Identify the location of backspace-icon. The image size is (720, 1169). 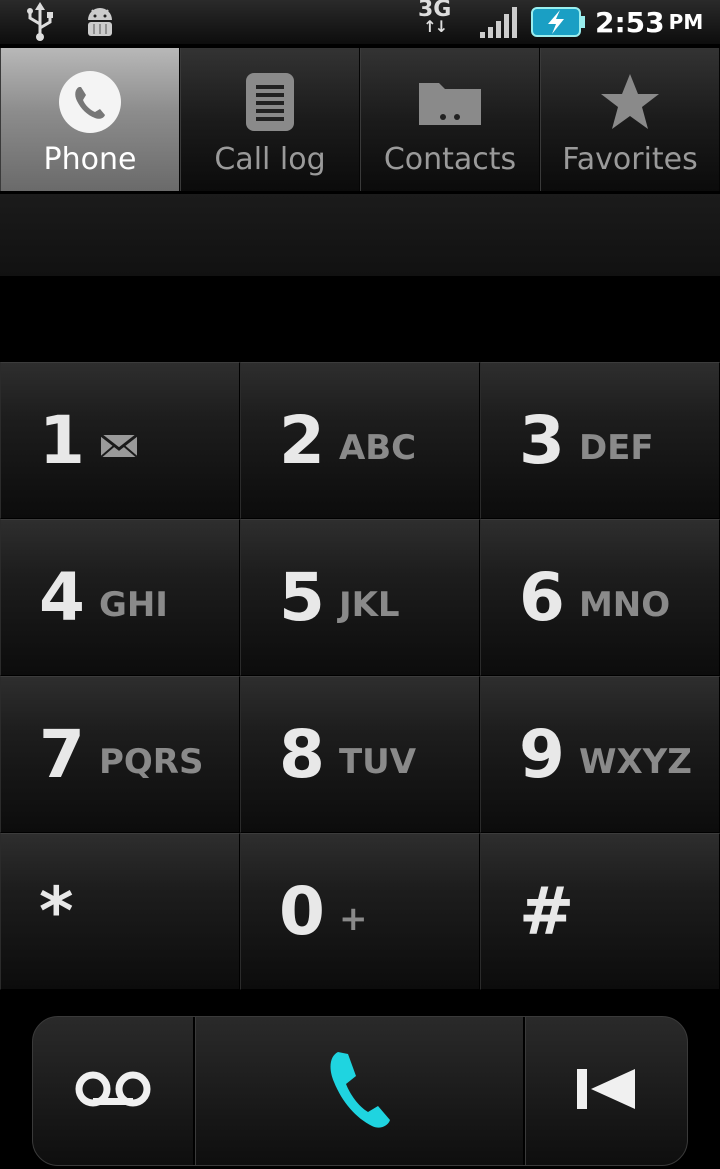
(607, 1091).